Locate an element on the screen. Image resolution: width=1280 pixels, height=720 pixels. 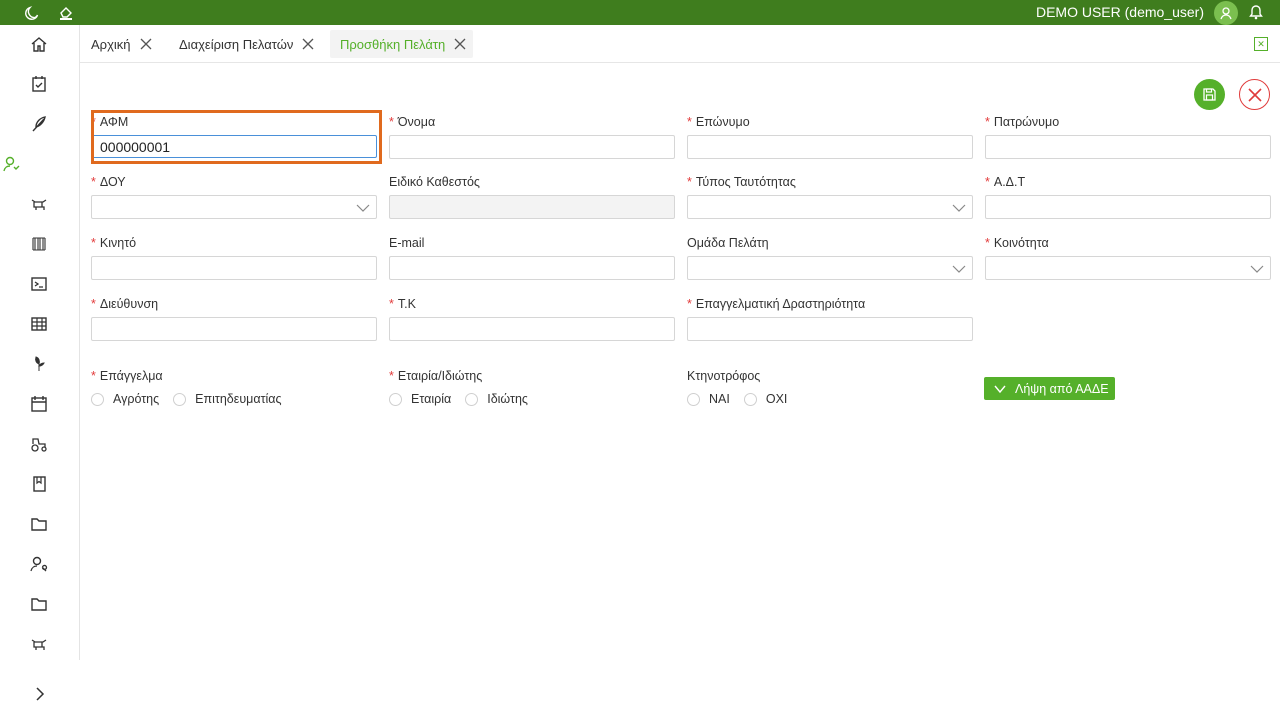
field-label: * Κοινότητα is located at coordinates (1017, 243).